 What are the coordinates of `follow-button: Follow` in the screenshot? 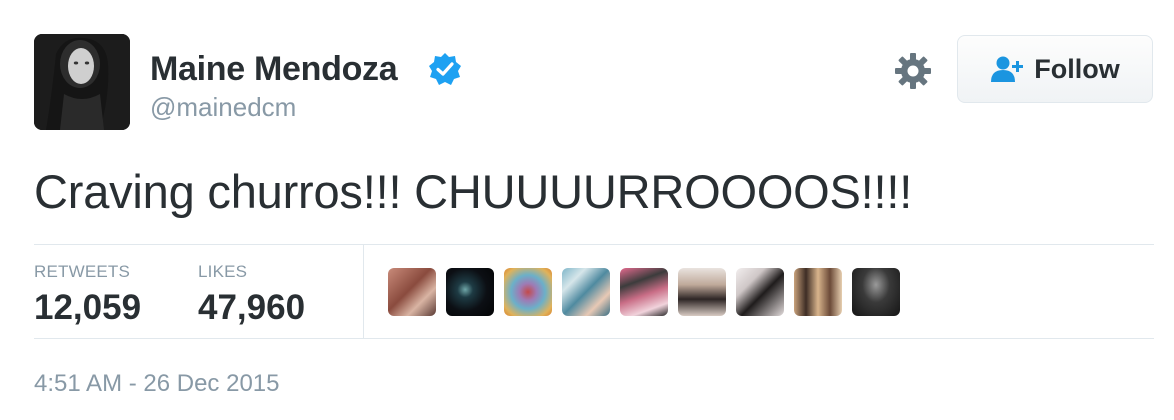 It's located at (1055, 69).